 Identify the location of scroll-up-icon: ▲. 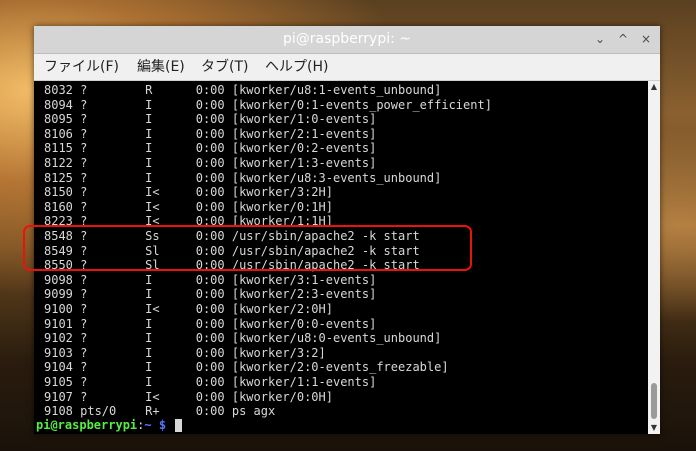
(654, 87).